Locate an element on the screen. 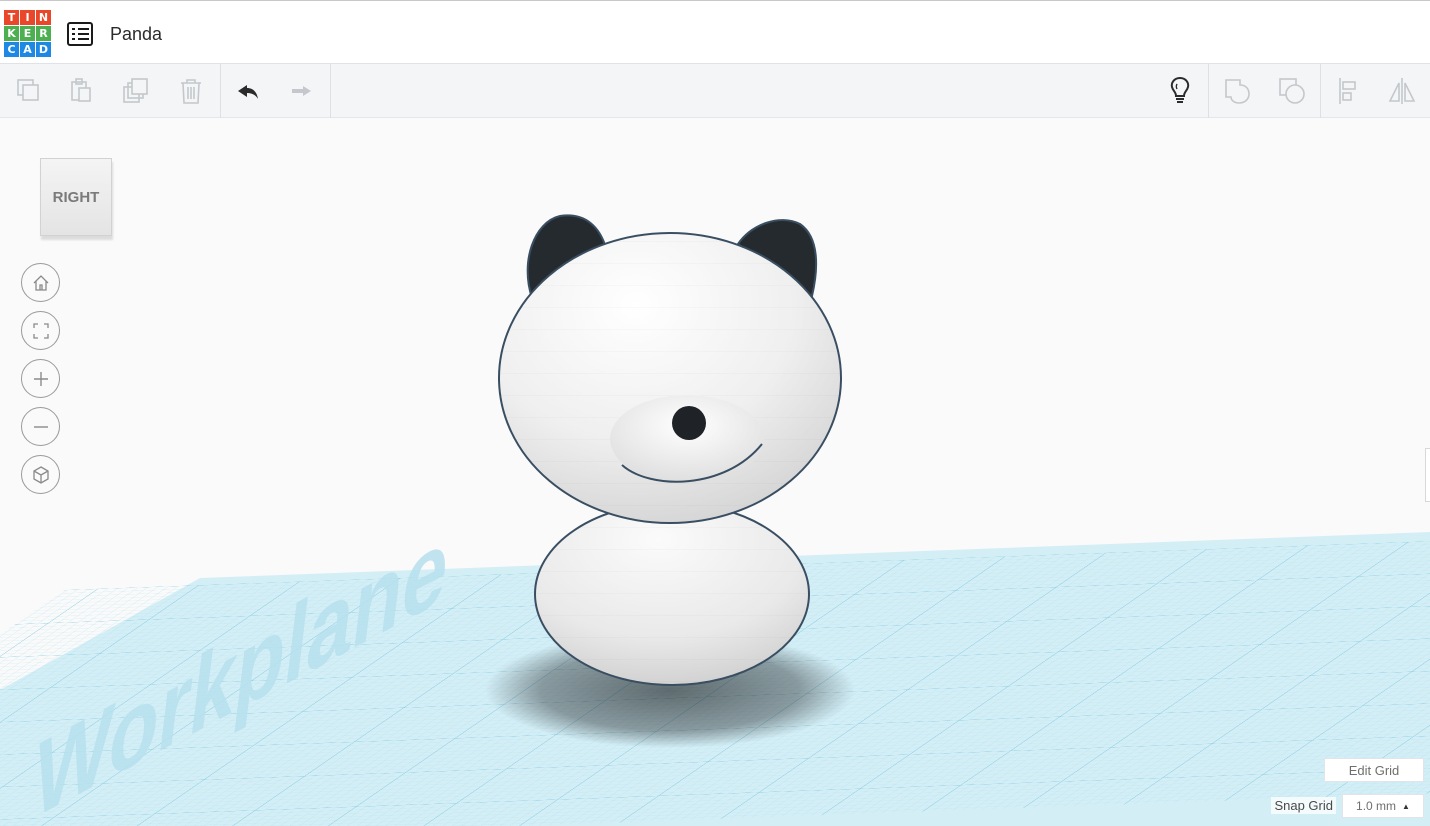 The image size is (1430, 826). copy-button is located at coordinates (28, 91).